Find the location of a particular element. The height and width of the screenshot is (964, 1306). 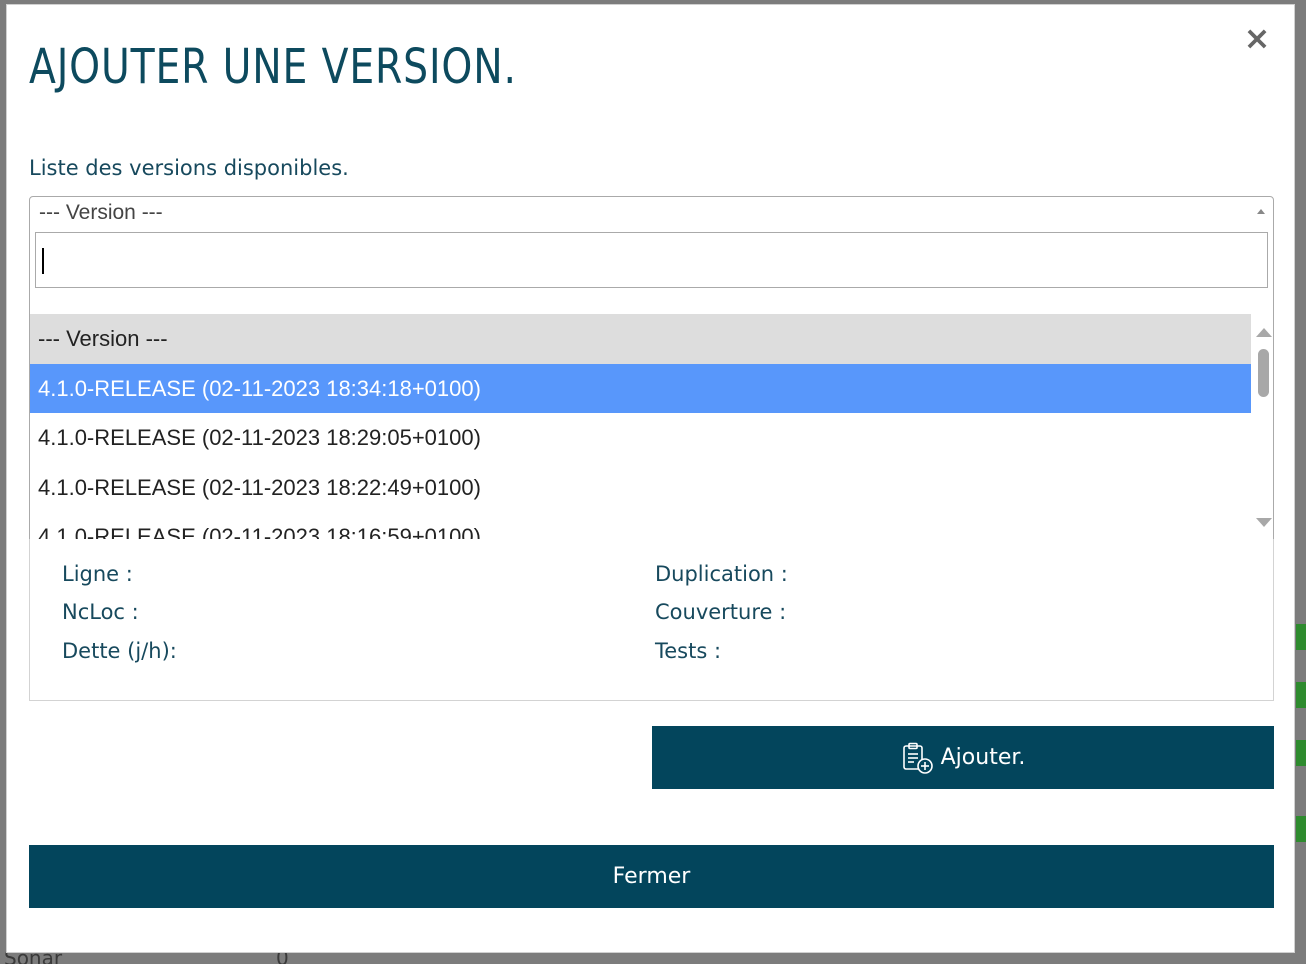

stat-duplication: Duplication : is located at coordinates (721, 574).